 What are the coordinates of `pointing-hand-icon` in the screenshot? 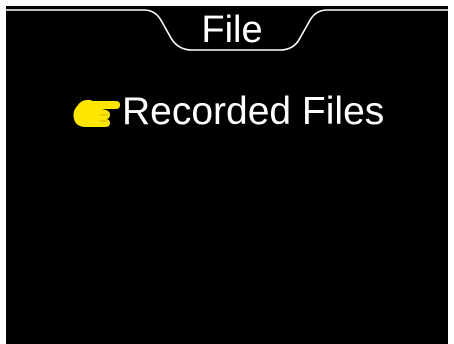 It's located at (96, 113).